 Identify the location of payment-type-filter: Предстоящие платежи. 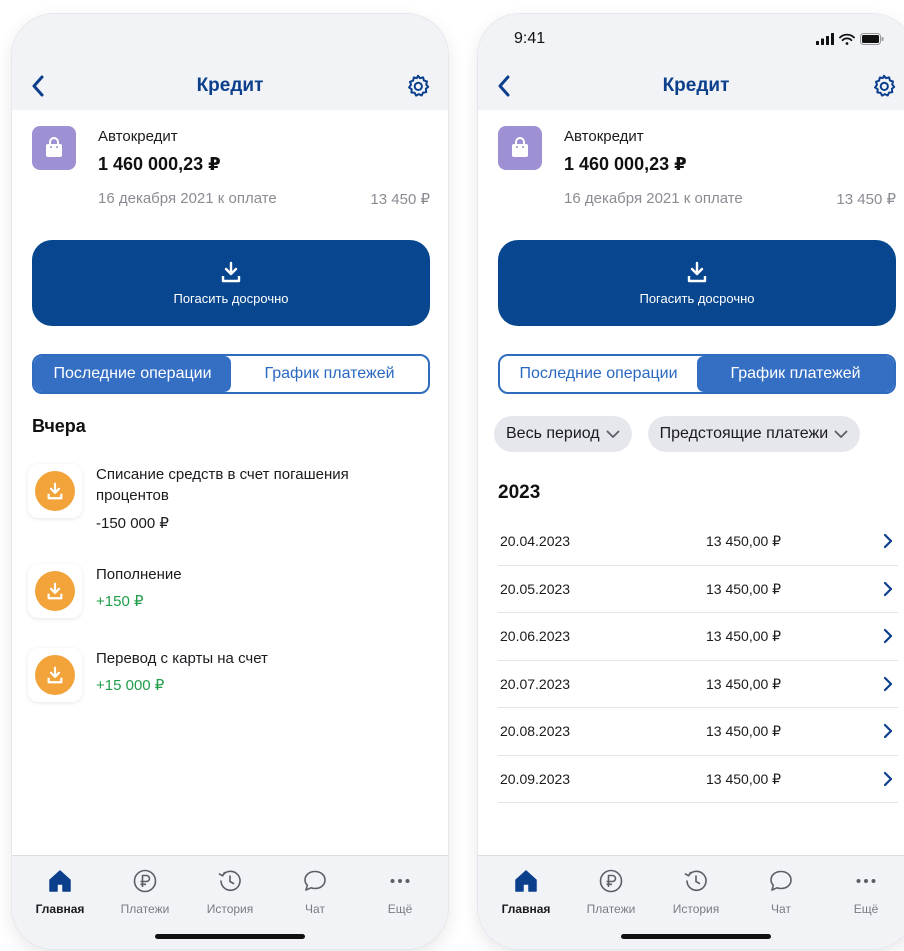
(754, 434).